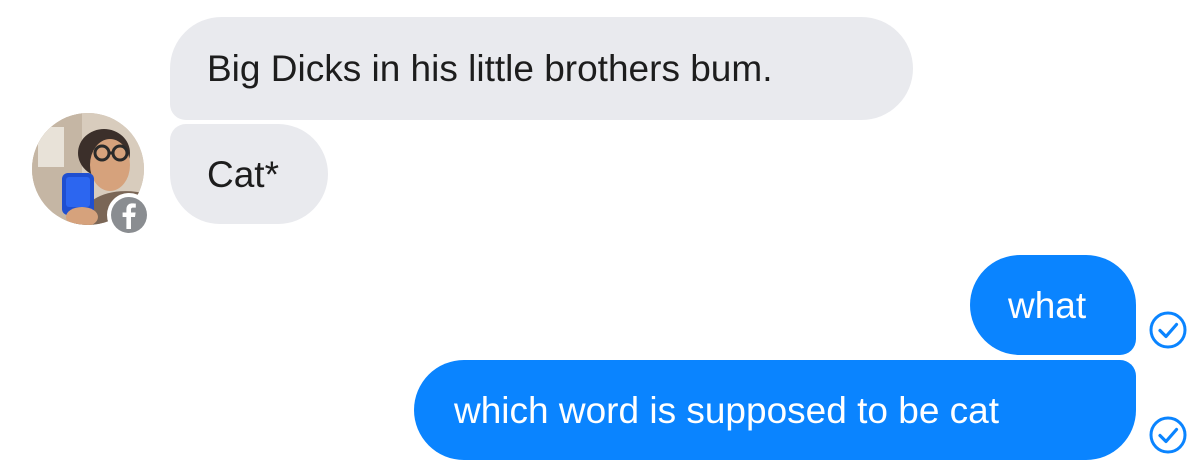 This screenshot has width=1200, height=465. I want to click on outgoing-message-bubble: what, so click(1053, 305).